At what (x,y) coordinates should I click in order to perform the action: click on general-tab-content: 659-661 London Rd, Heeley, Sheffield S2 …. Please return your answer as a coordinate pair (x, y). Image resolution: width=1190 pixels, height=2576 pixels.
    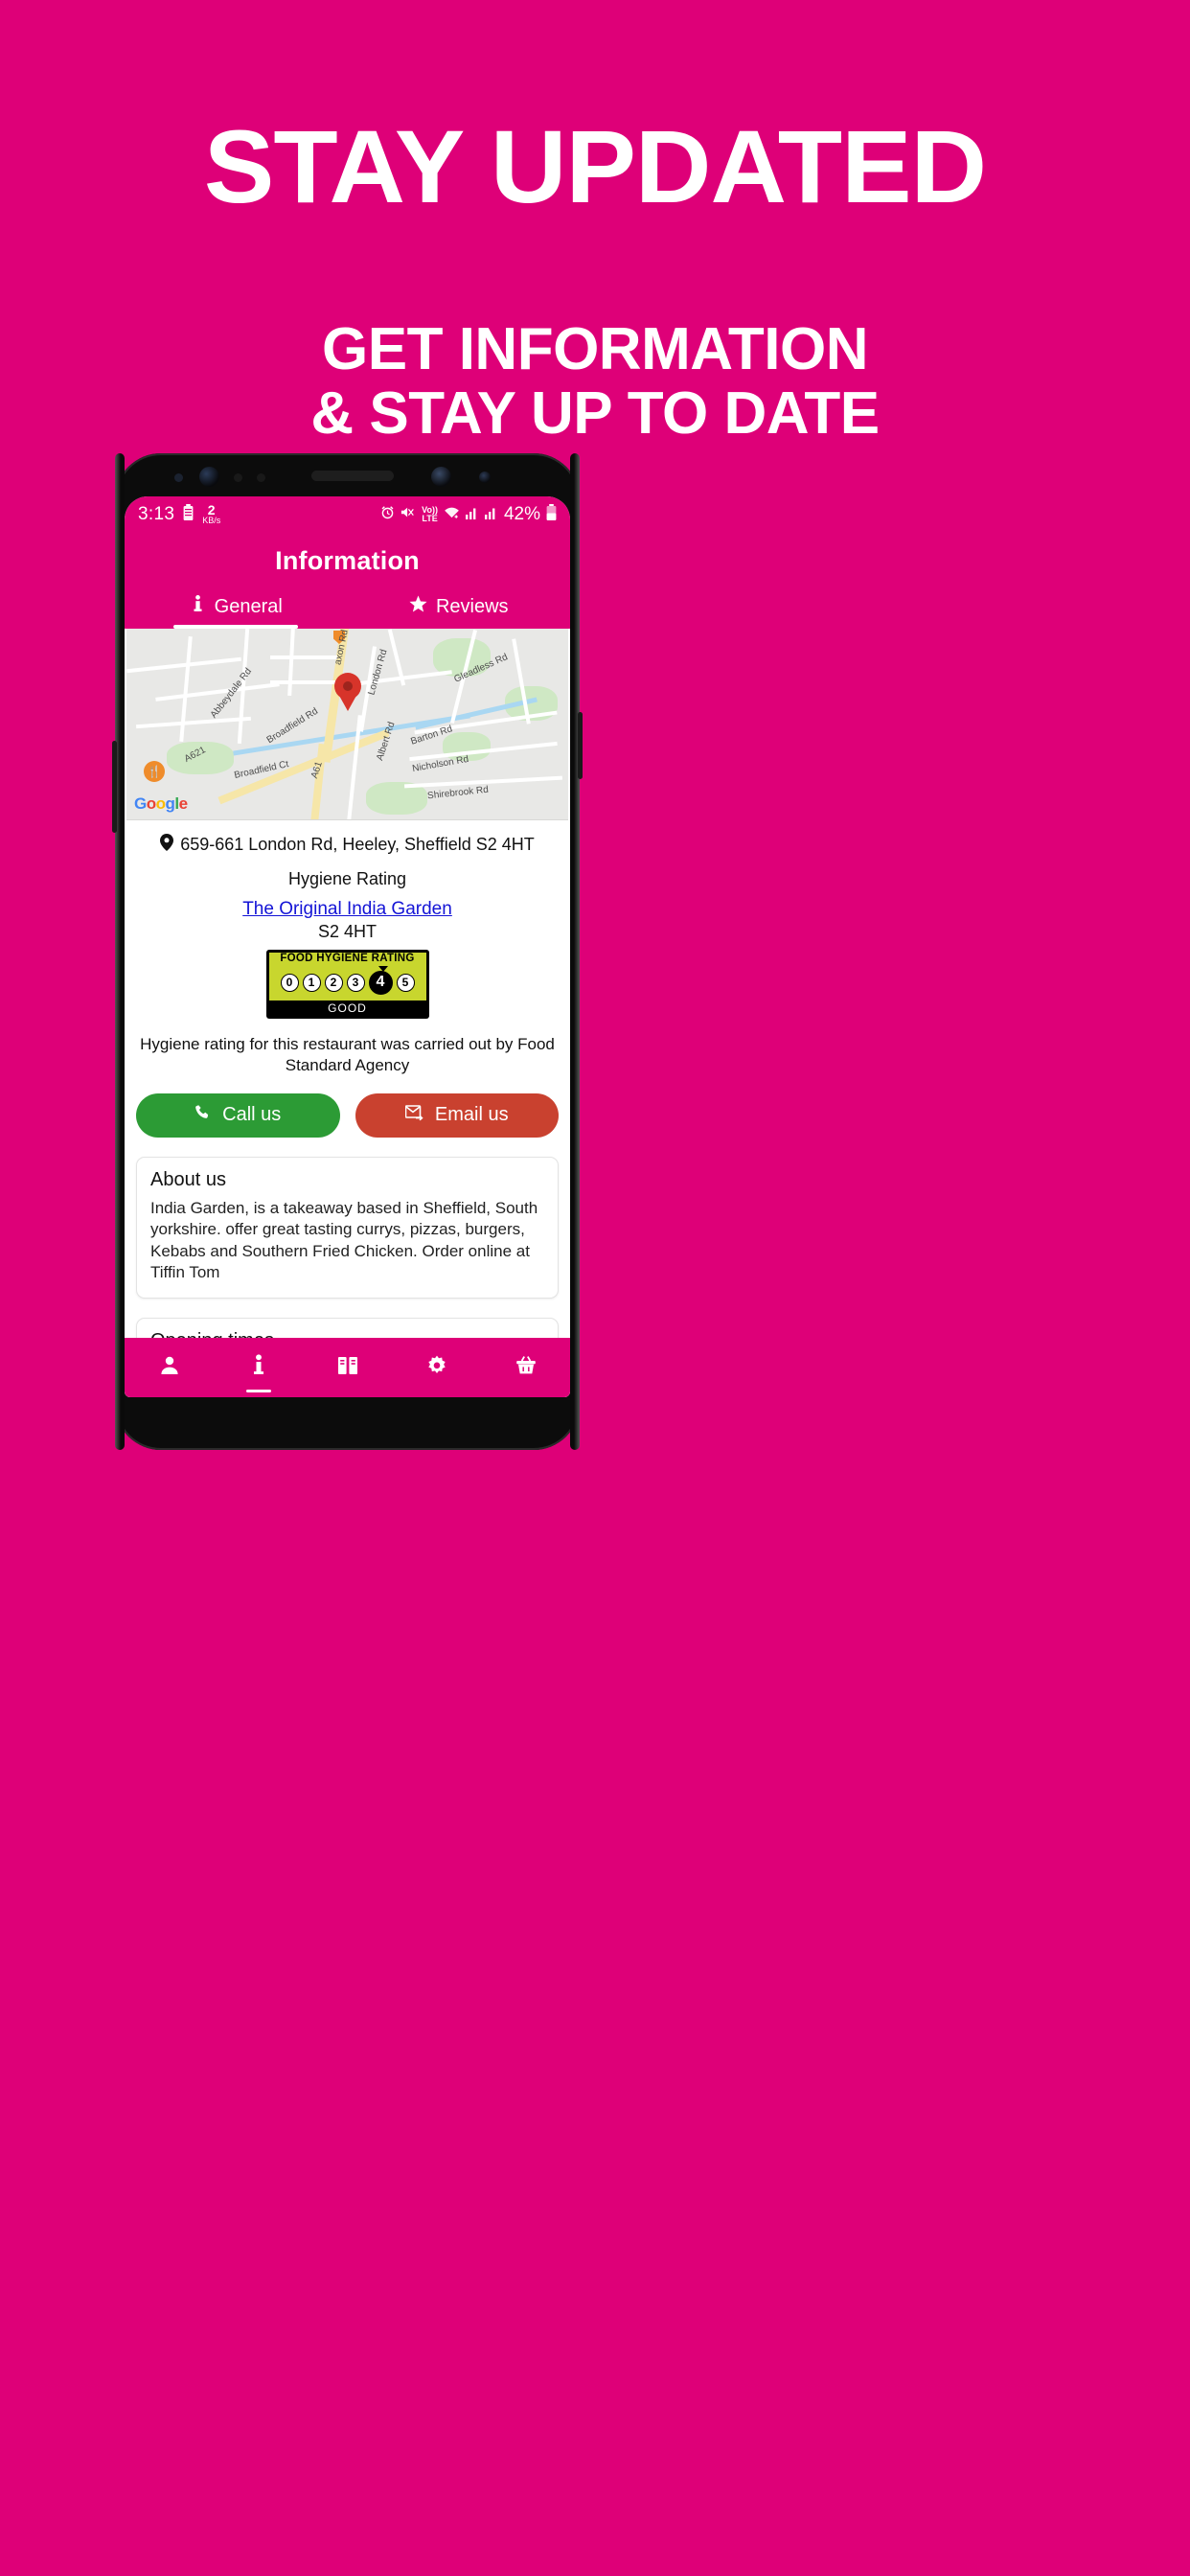
    Looking at the image, I should click on (348, 1108).